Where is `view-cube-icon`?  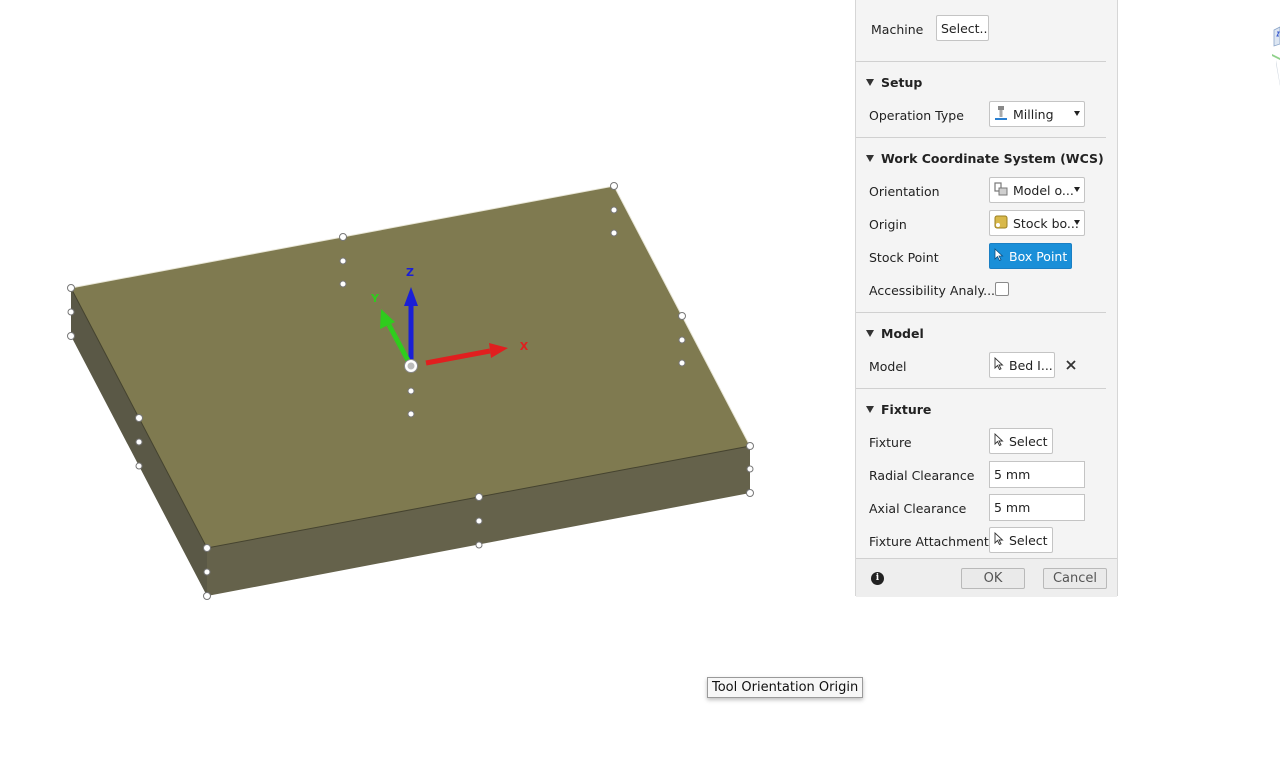
view-cube-icon is located at coordinates (1271, 69).